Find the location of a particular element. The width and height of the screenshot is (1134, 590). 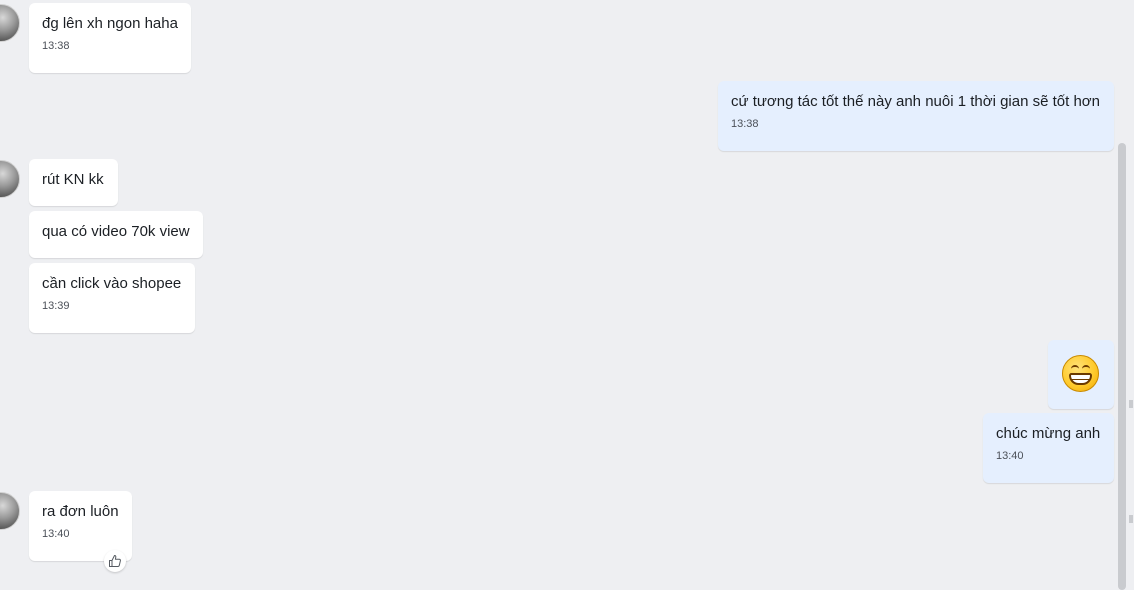

message-bubble-incoming: rút KN kk is located at coordinates (73, 182).